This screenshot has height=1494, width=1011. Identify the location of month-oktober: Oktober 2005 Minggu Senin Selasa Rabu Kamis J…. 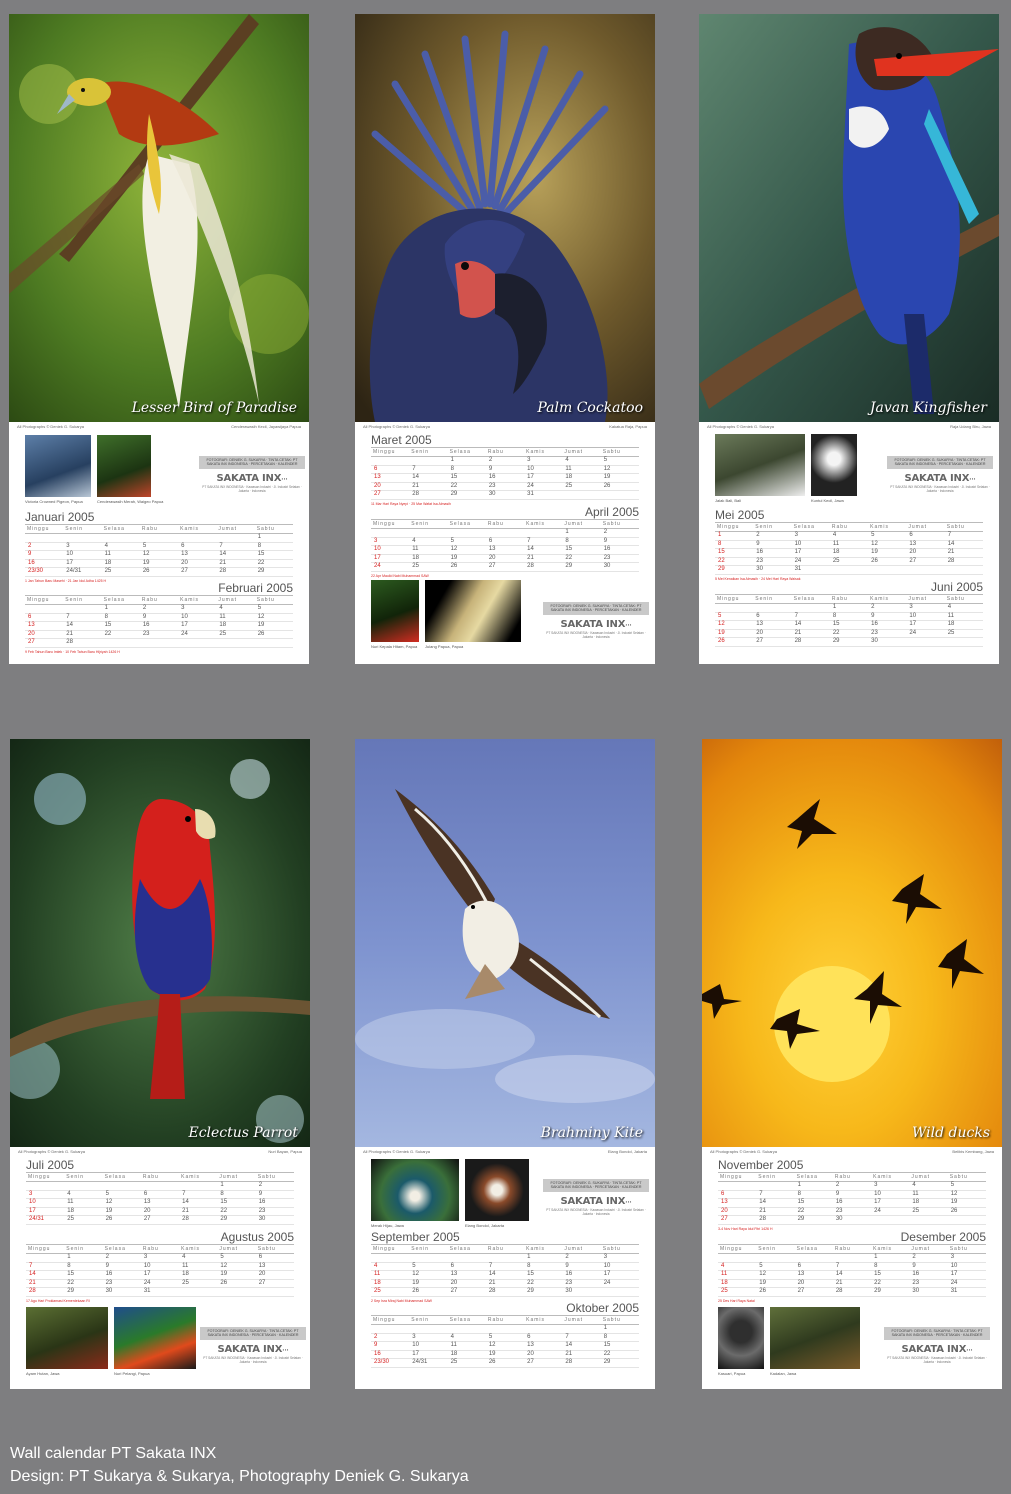
(505, 1338).